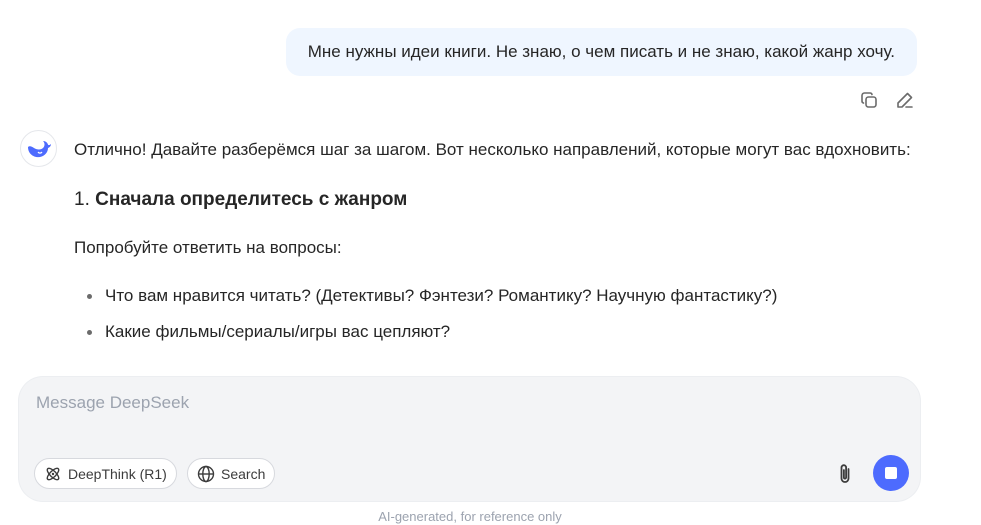  I want to click on list-item: Какие фильмы/сериалы/игры вас цепляют?, so click(499, 332).